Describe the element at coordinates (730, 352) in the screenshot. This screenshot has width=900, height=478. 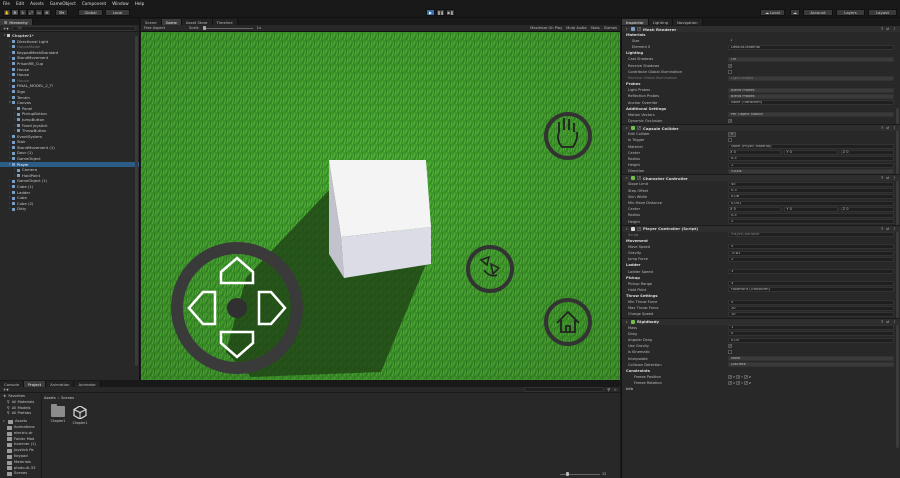
I see `is-kinematic-checkbox` at that location.